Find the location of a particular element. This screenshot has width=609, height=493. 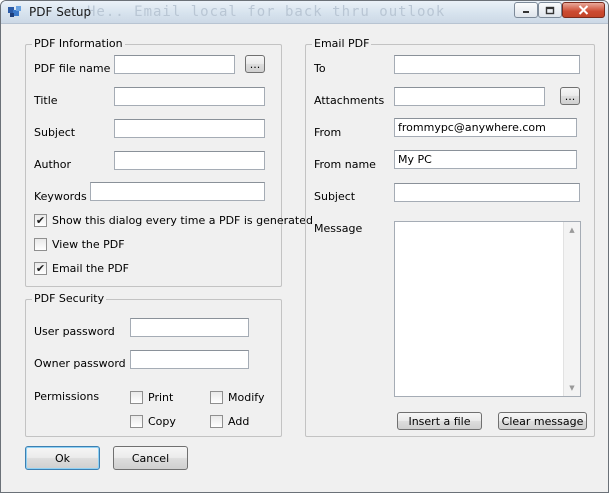

background-window-text: He.. Email local for back thru outlook is located at coordinates (266, 12).